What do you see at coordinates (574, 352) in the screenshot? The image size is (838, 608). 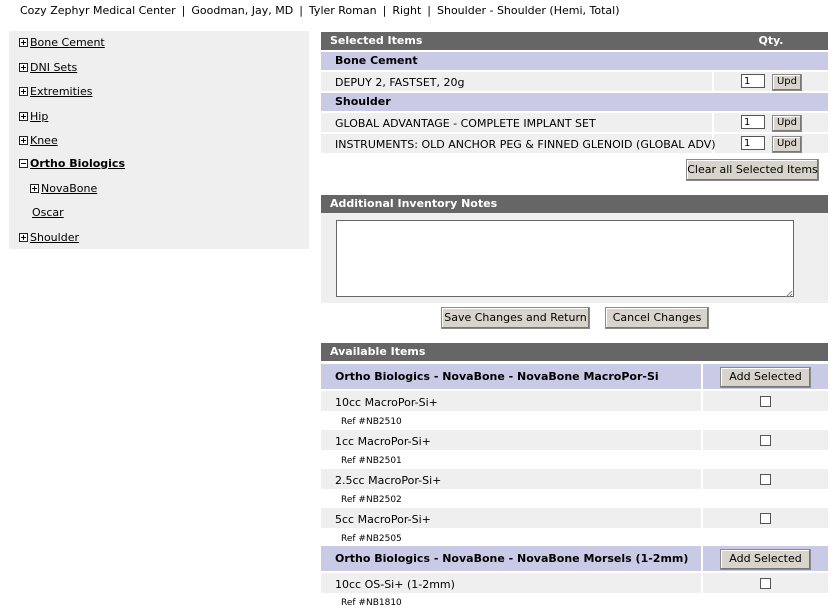 I see `available-items-header: Available Items` at bounding box center [574, 352].